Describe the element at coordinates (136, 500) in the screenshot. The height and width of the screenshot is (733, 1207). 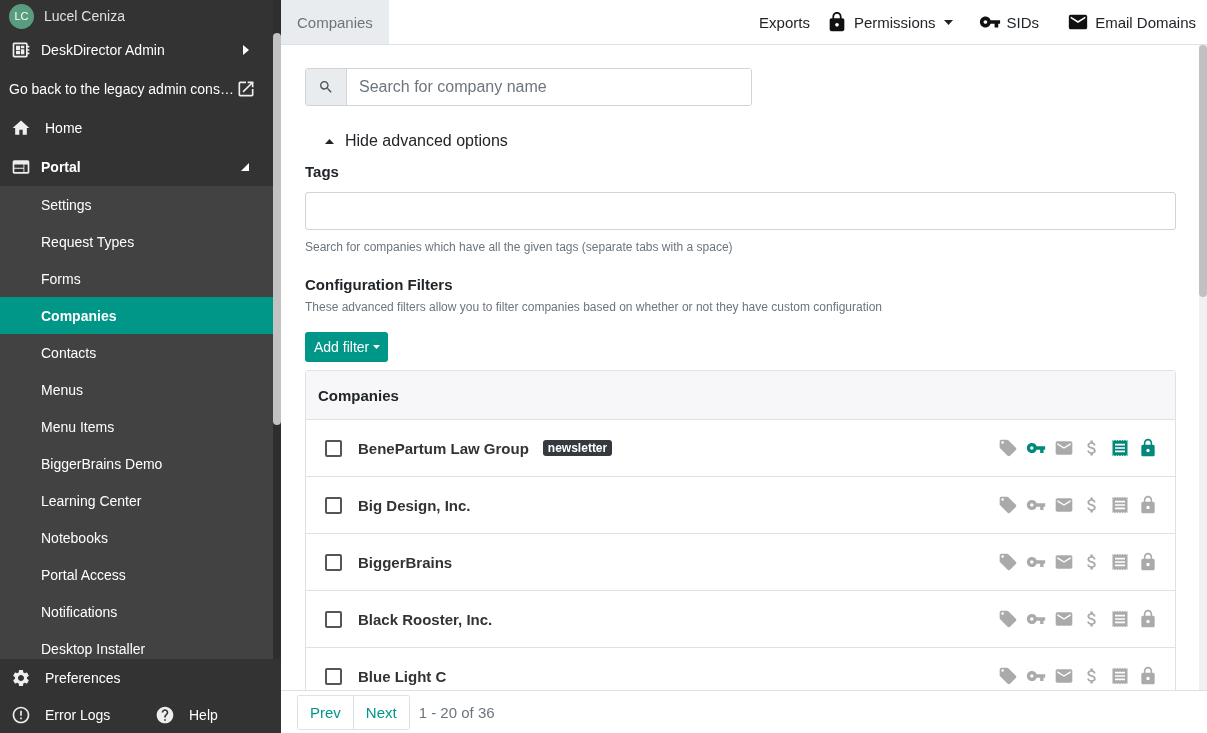
I see `nav-item: Learning Center` at that location.